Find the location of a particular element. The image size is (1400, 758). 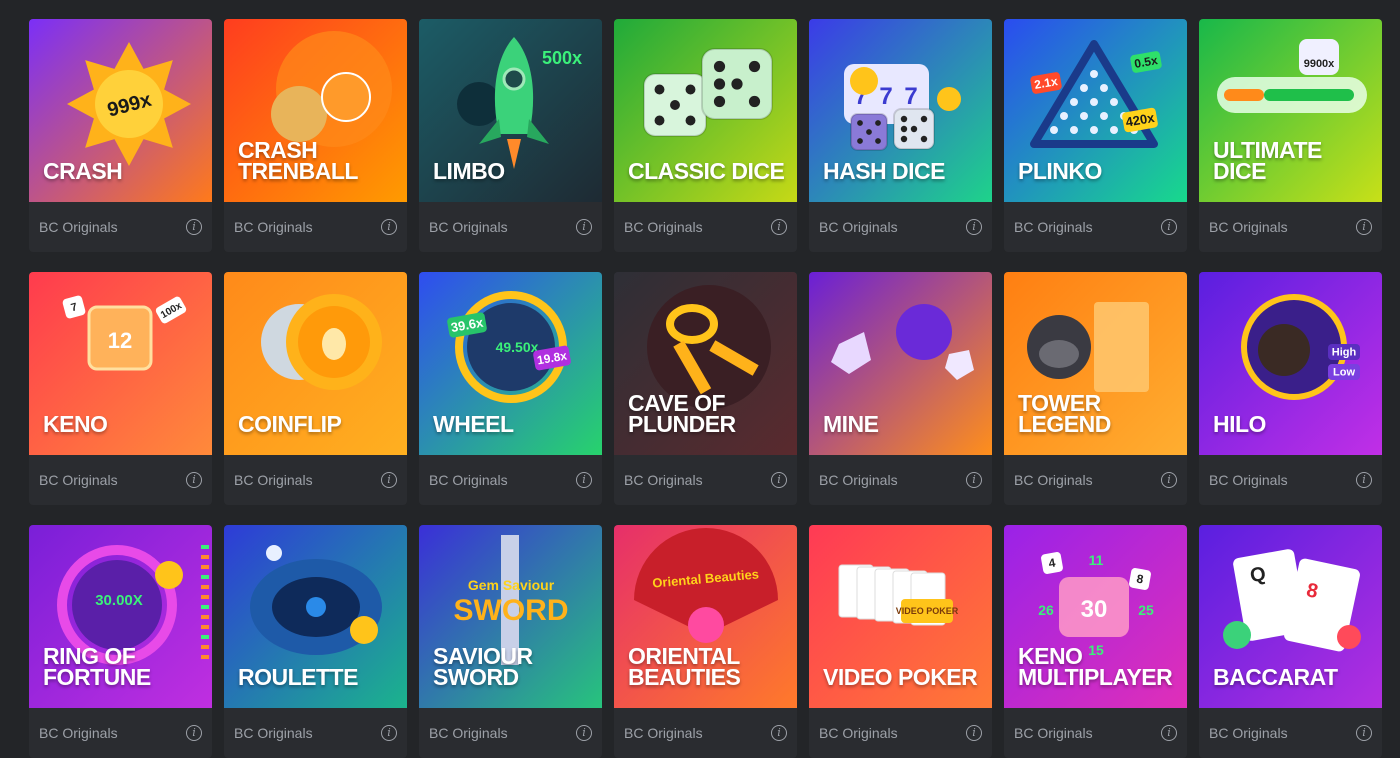

game-title: WHEEL is located at coordinates (473, 424).